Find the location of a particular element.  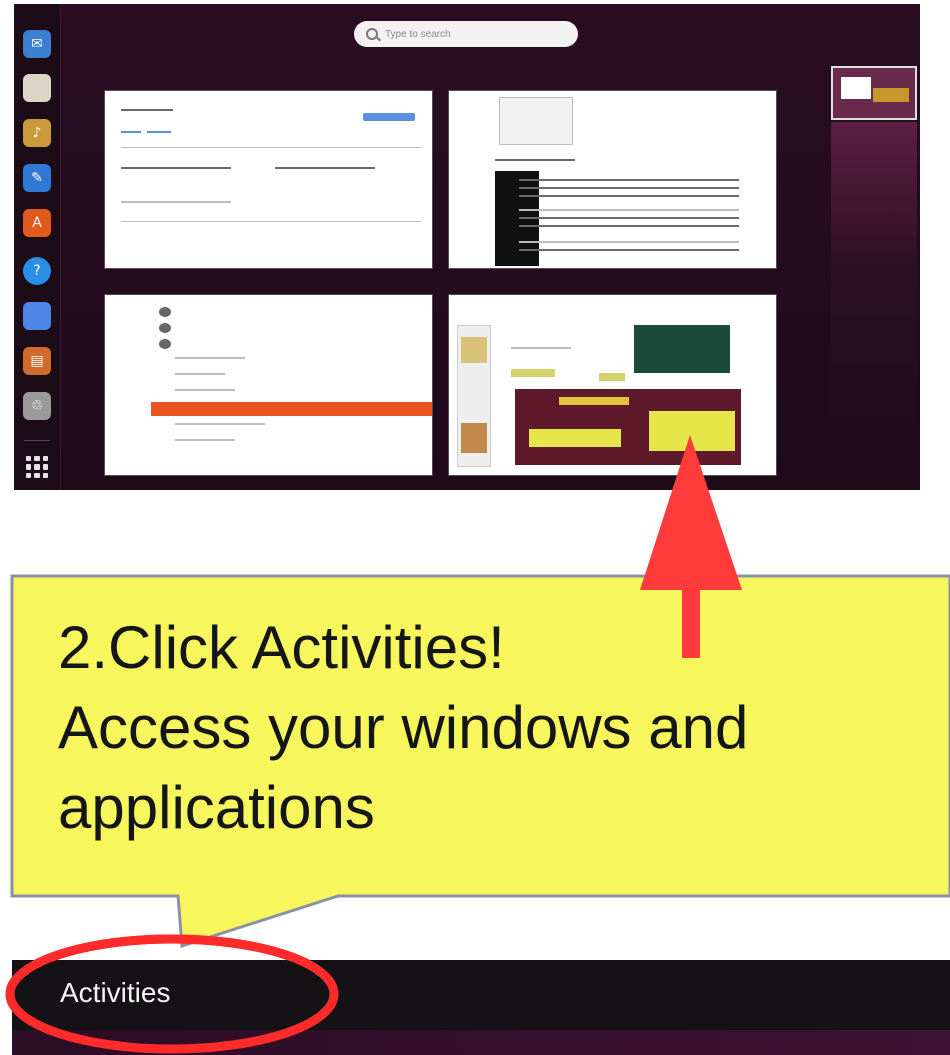

callout-line-1: 2.Click Activities! is located at coordinates (281, 647).